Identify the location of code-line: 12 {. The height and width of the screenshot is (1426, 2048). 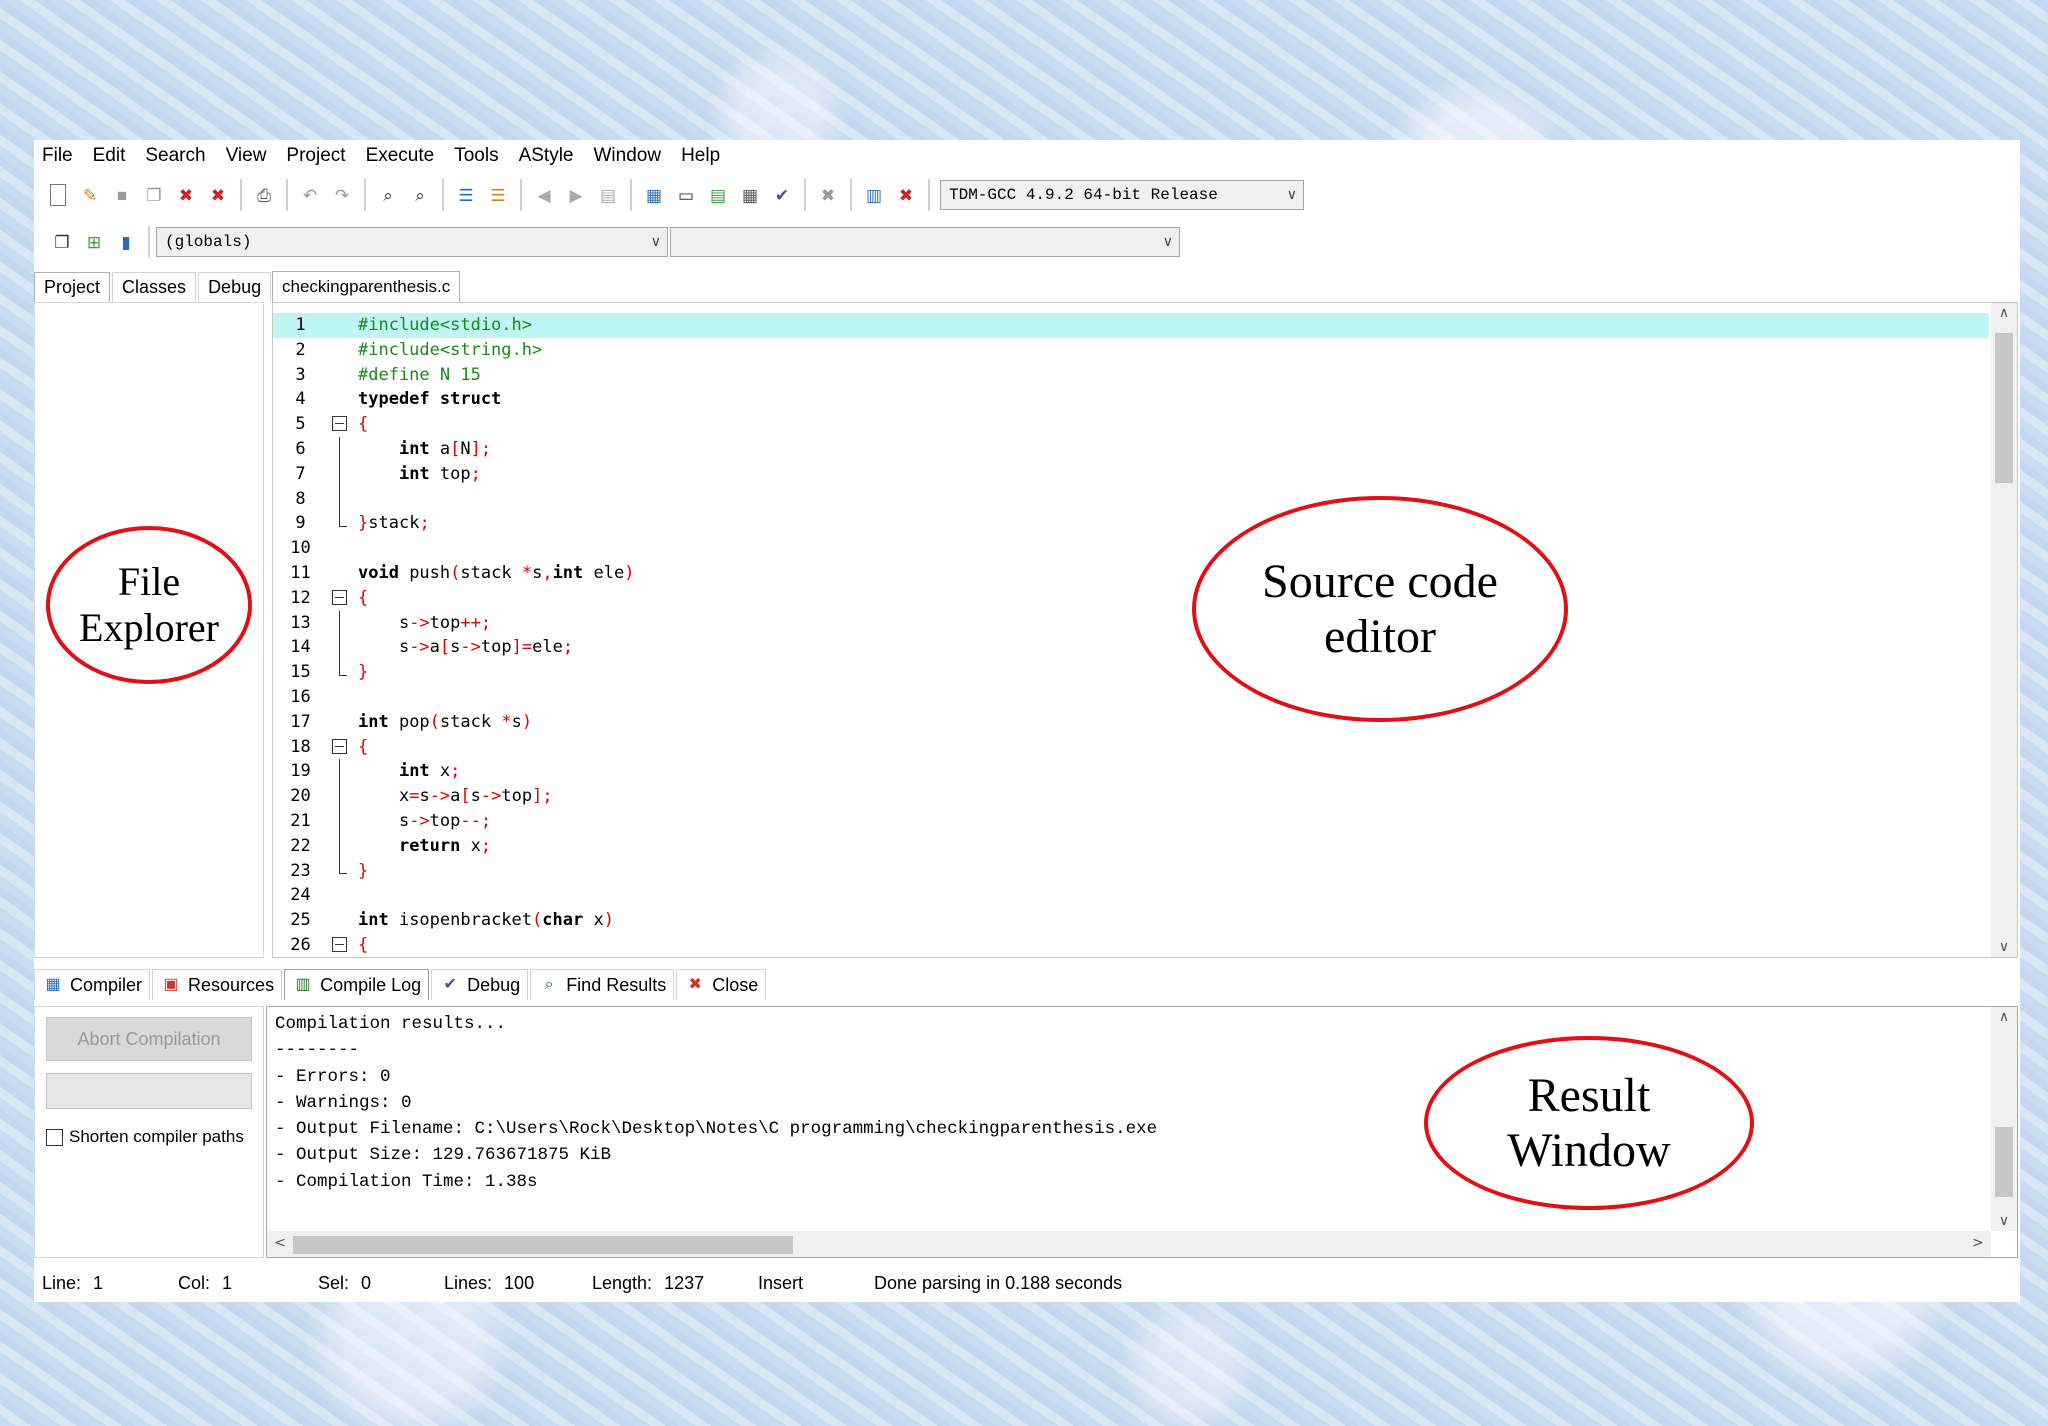
(1139, 598).